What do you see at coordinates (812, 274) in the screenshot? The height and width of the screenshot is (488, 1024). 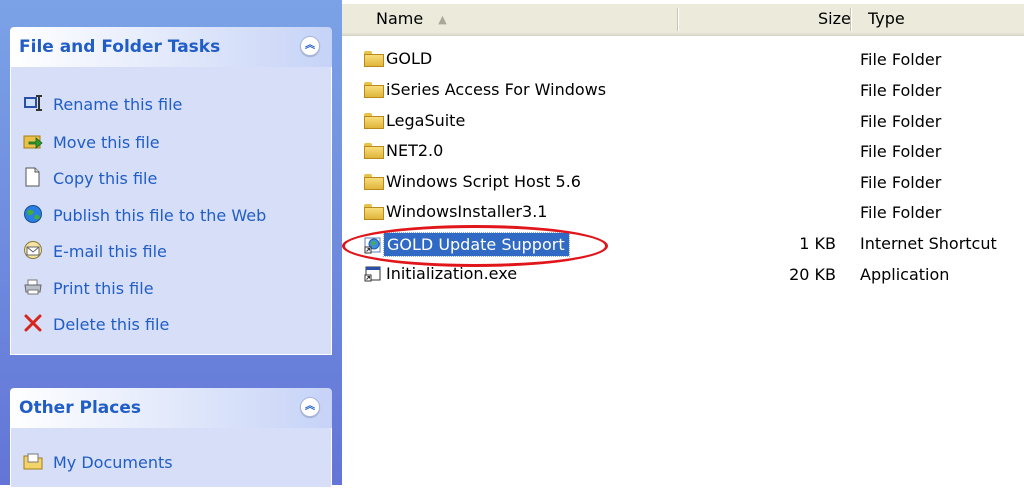 I see `file-size: 20 KB` at bounding box center [812, 274].